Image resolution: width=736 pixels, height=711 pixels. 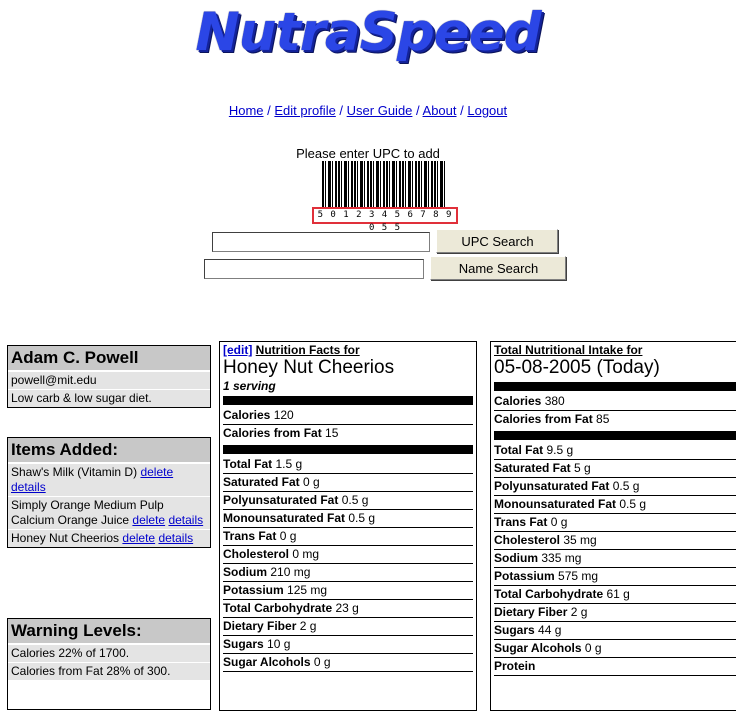 I want to click on edit-link: [edit], so click(x=237, y=350).